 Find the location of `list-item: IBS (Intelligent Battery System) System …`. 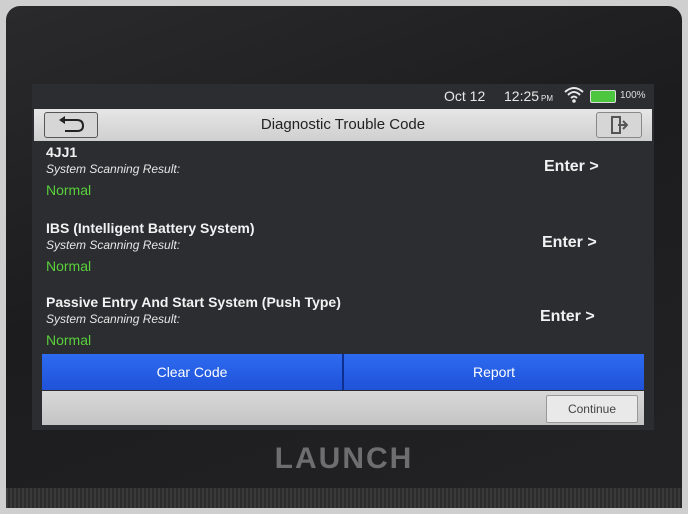

list-item: IBS (Intelligent Battery System) System … is located at coordinates (343, 258).